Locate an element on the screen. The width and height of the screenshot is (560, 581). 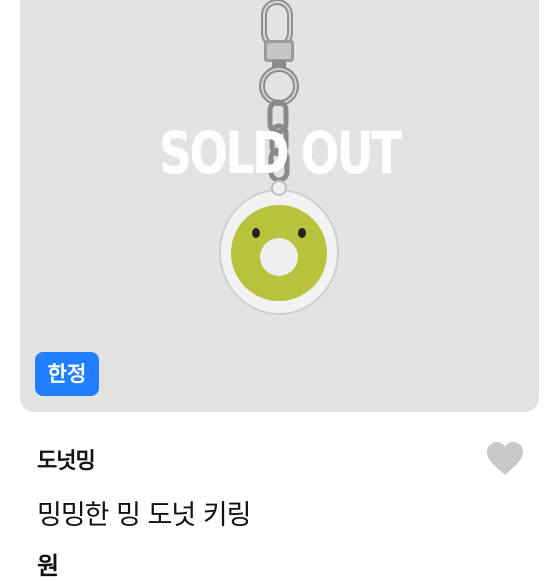
limited-badge: 한정 is located at coordinates (67, 374).